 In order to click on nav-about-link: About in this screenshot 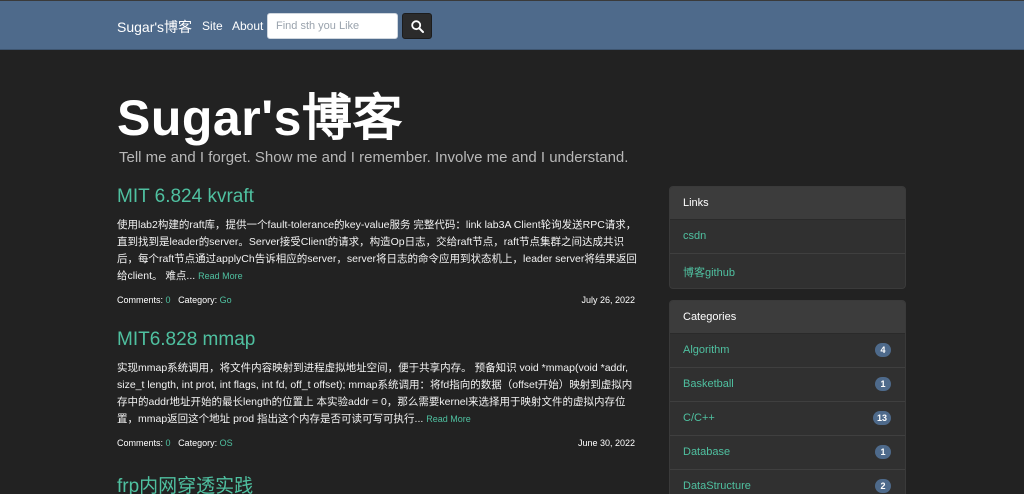, I will do `click(247, 26)`.